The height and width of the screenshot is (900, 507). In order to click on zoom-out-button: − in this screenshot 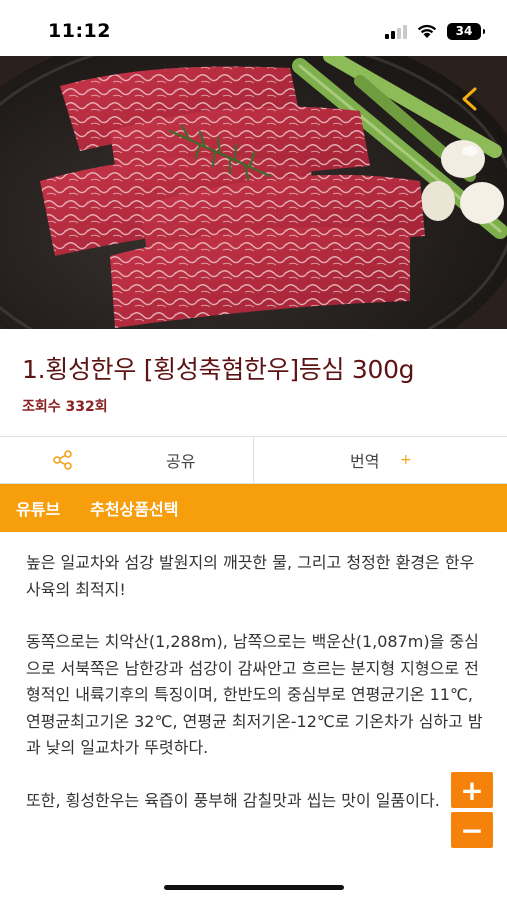, I will do `click(472, 830)`.